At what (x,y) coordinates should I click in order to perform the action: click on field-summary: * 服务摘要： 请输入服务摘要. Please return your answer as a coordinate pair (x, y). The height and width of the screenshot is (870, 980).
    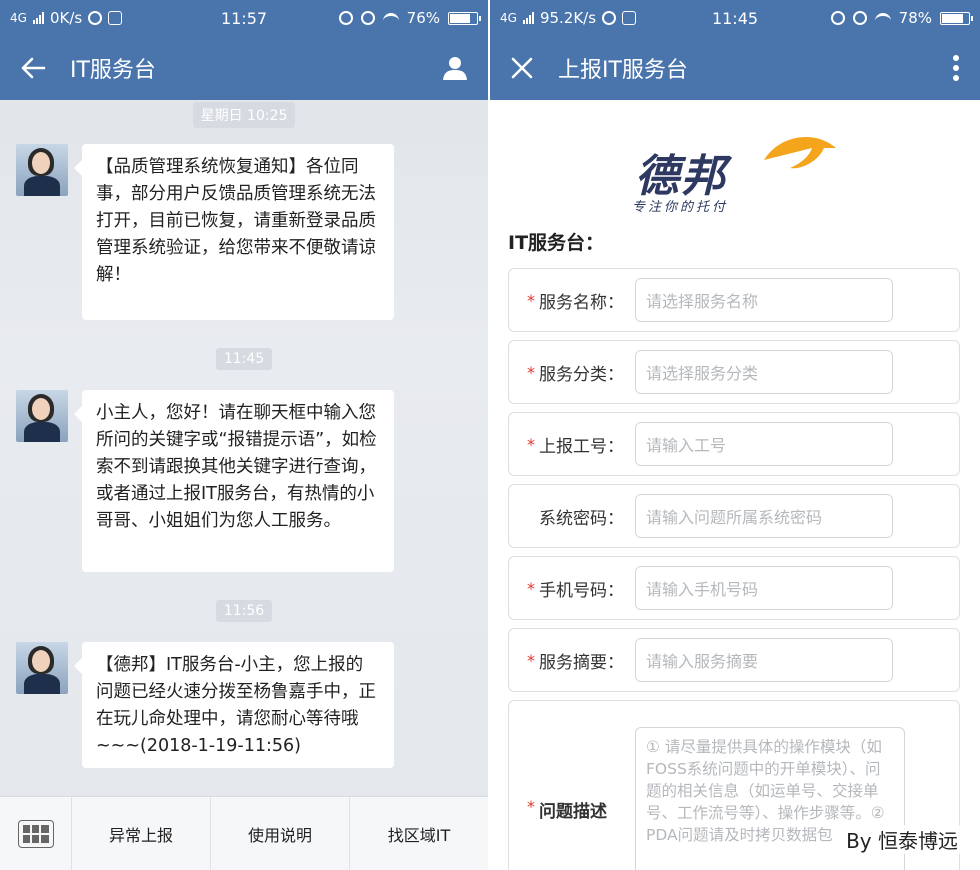
    Looking at the image, I should click on (734, 660).